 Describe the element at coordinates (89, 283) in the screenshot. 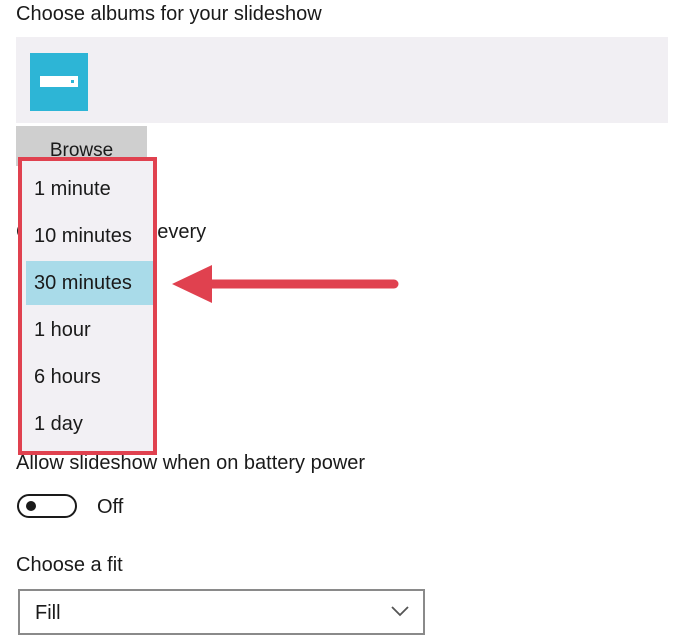

I see `dropdown-option-selected: 30 minutes` at that location.